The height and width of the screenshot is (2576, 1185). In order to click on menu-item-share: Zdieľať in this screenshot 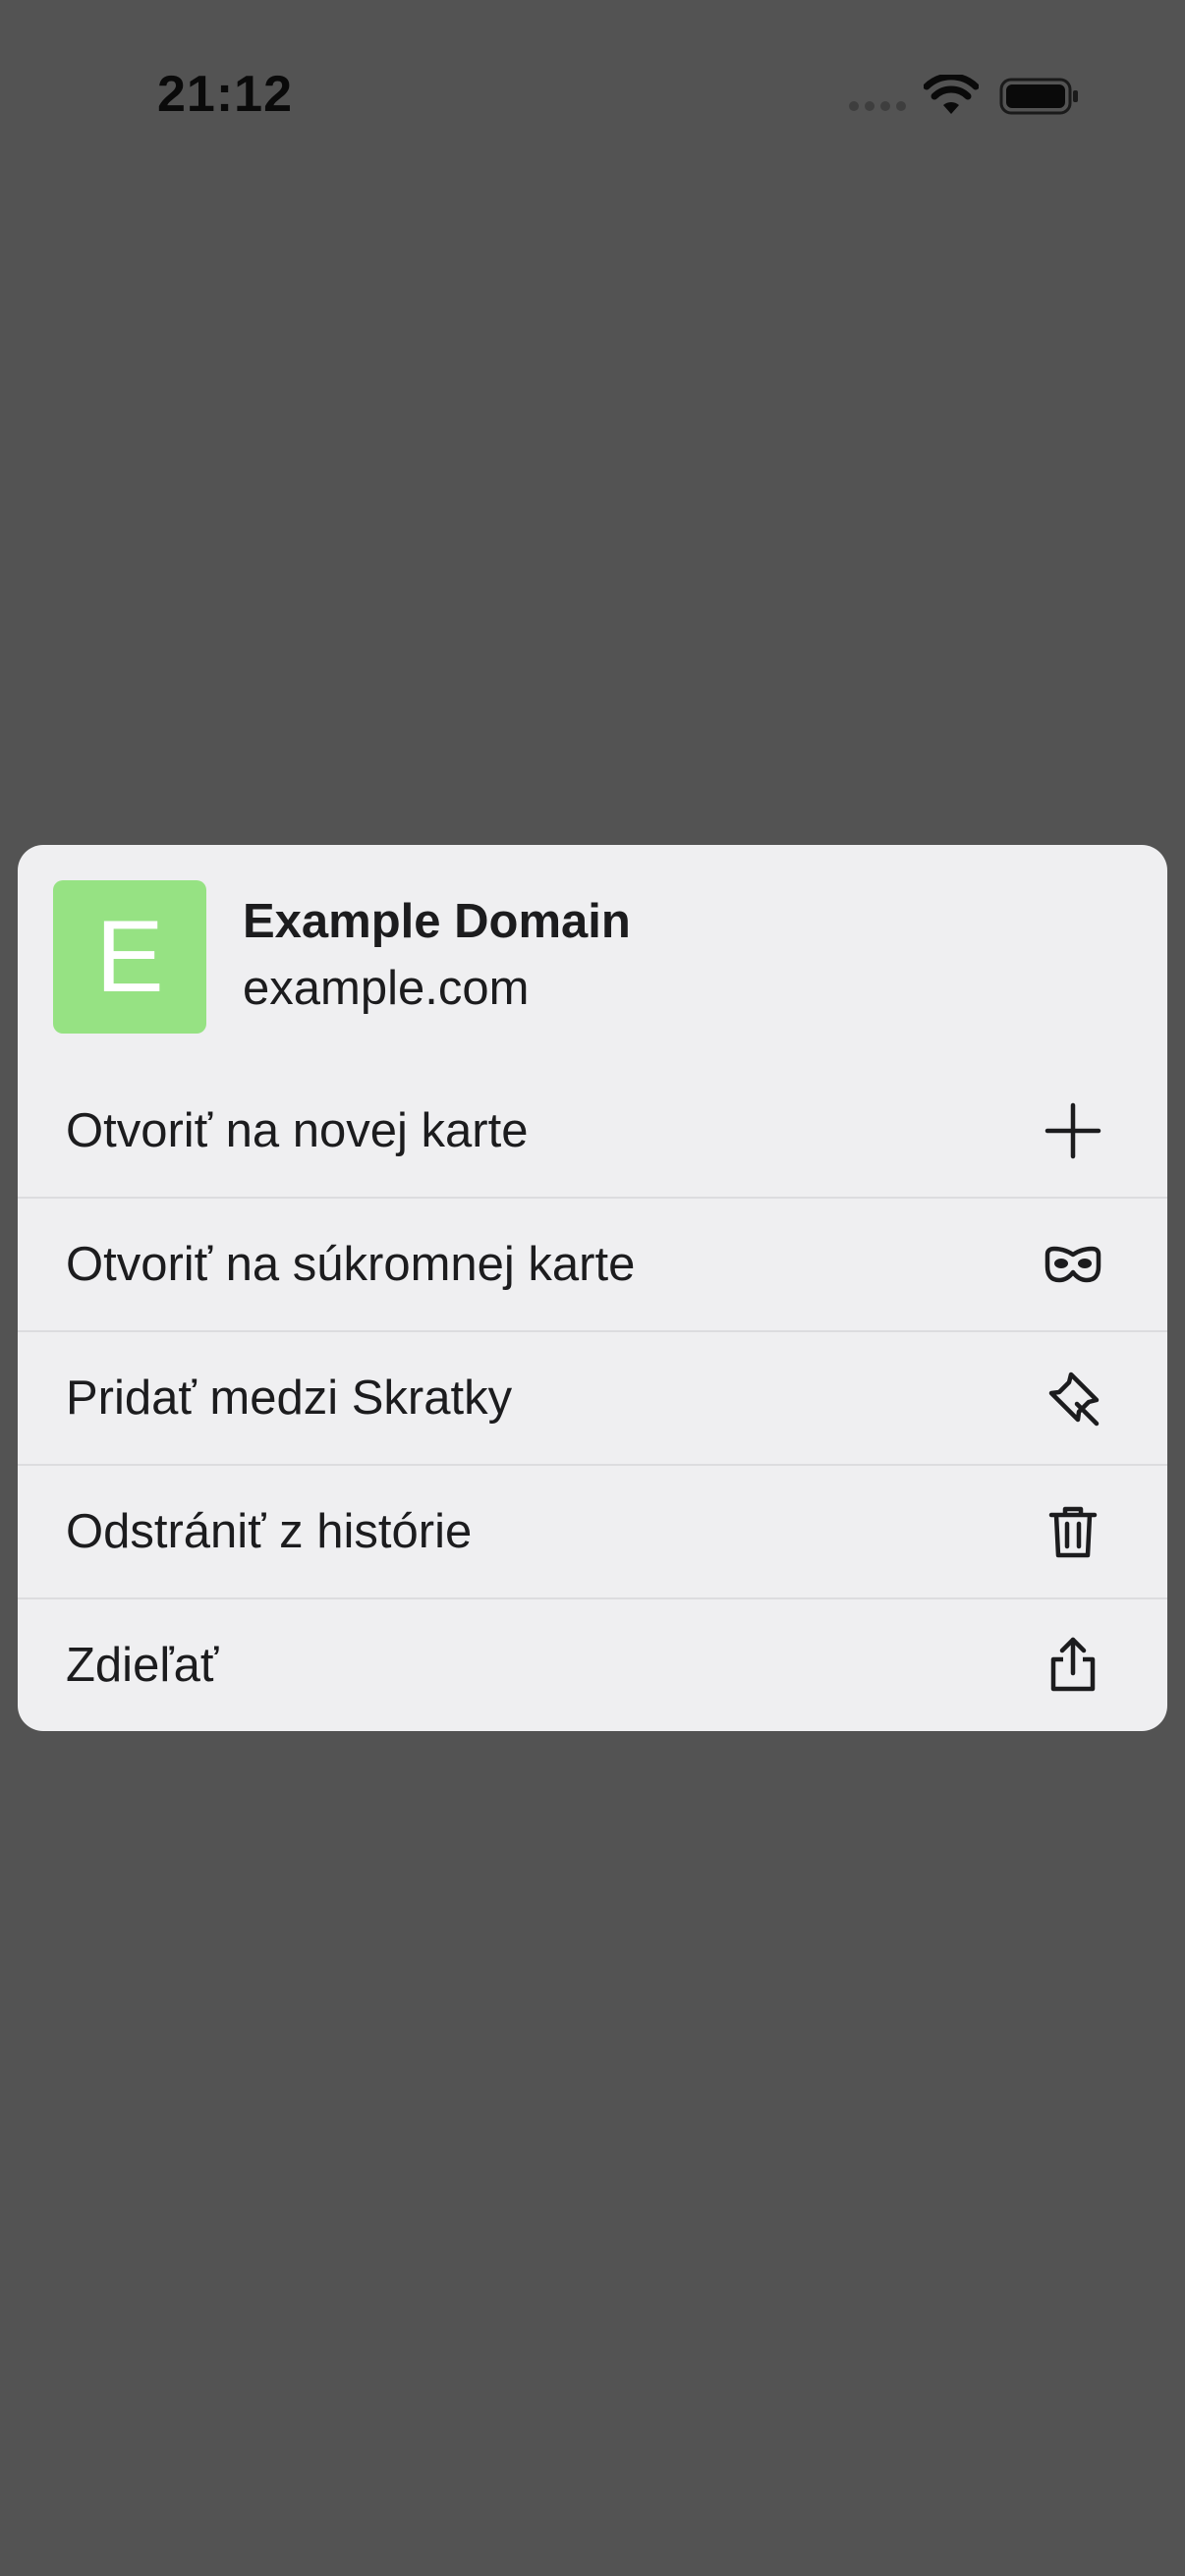, I will do `click(592, 1665)`.